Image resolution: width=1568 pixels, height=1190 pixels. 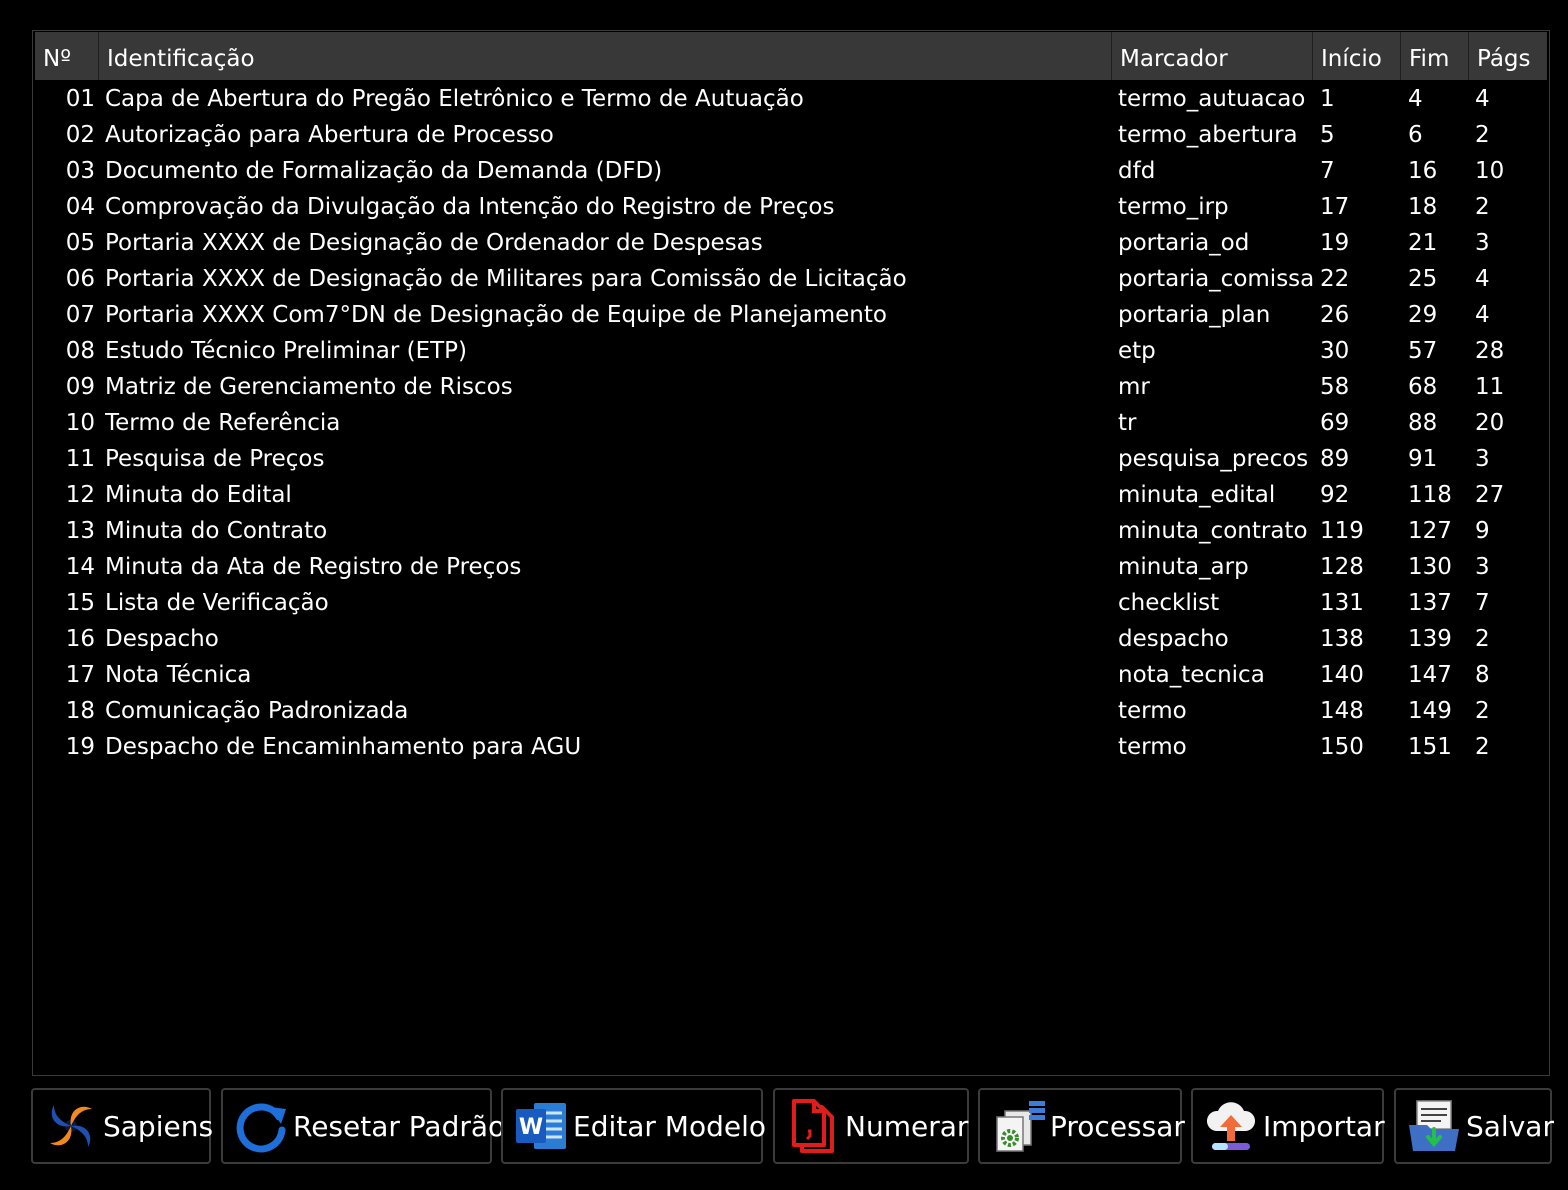 What do you see at coordinates (1415, 135) in the screenshot?
I see `cell-fim: 6` at bounding box center [1415, 135].